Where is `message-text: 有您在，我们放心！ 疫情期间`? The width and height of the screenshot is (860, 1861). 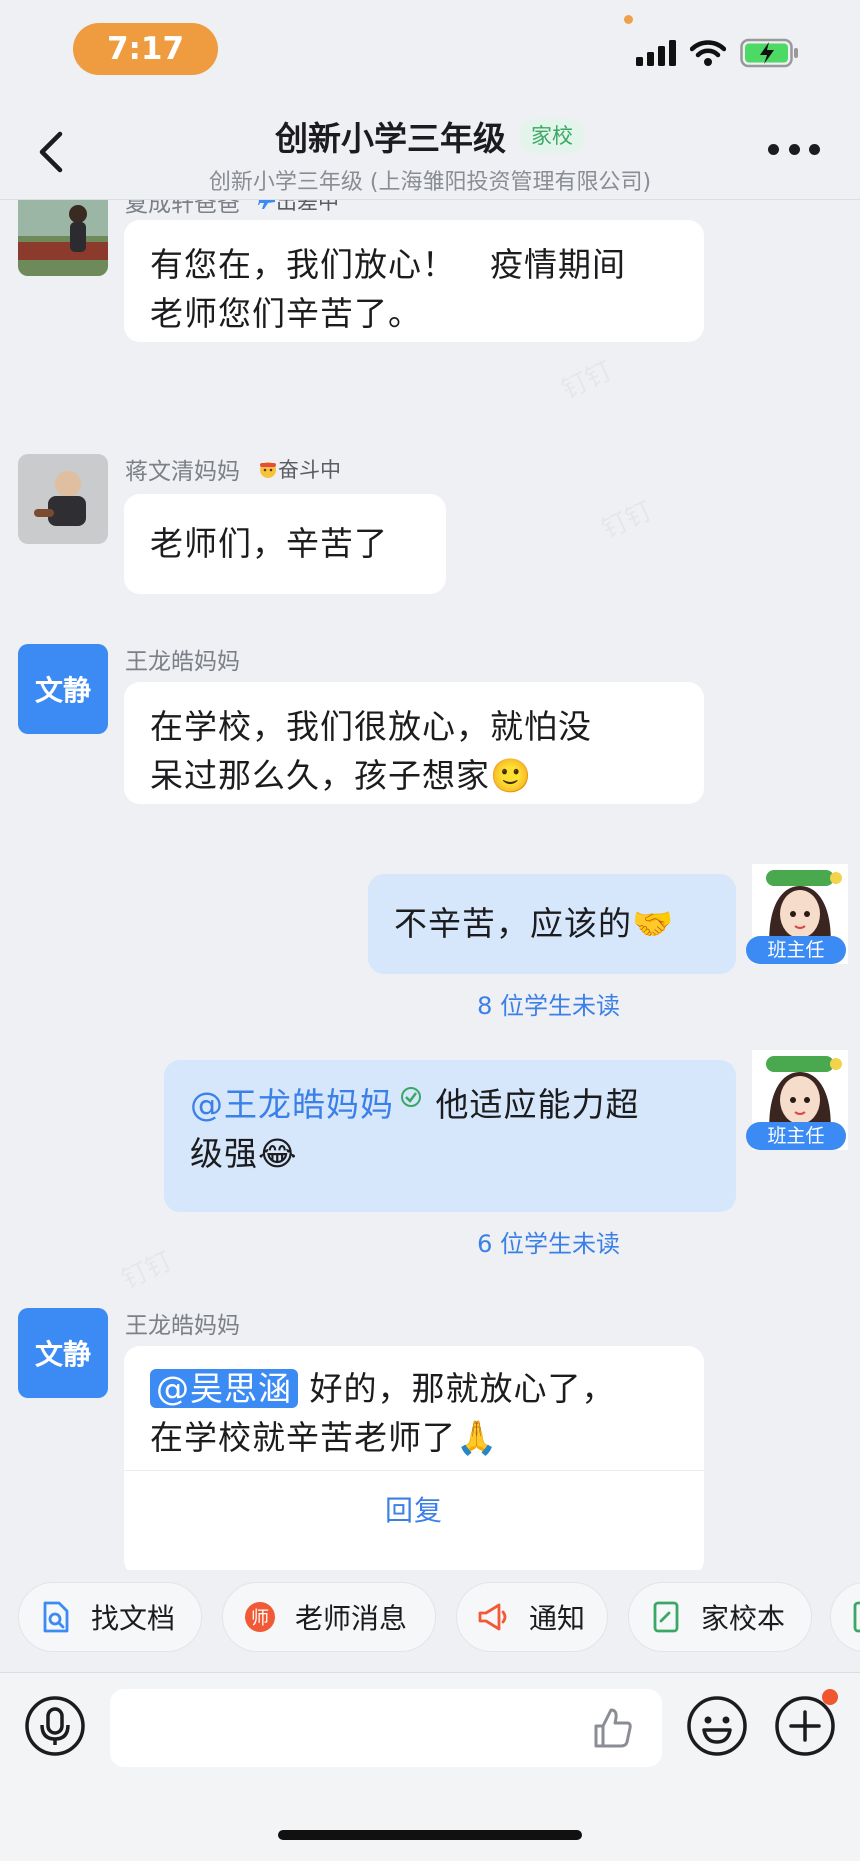 message-text: 有您在，我们放心！ 疫情期间 is located at coordinates (388, 264).